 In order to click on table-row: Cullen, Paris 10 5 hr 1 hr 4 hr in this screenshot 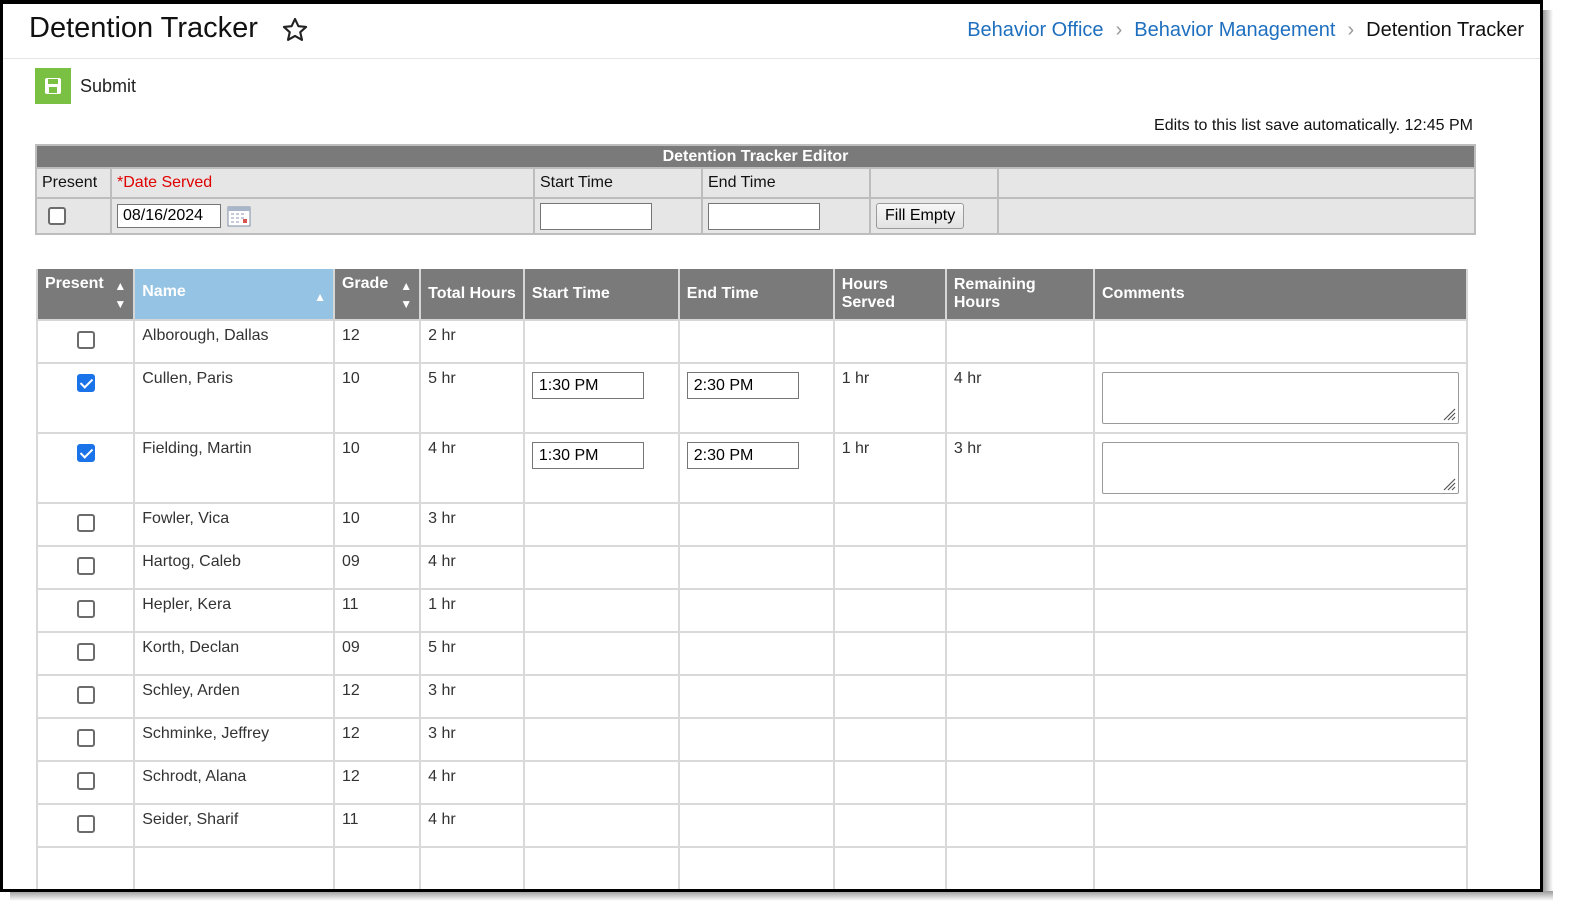, I will do `click(751, 398)`.